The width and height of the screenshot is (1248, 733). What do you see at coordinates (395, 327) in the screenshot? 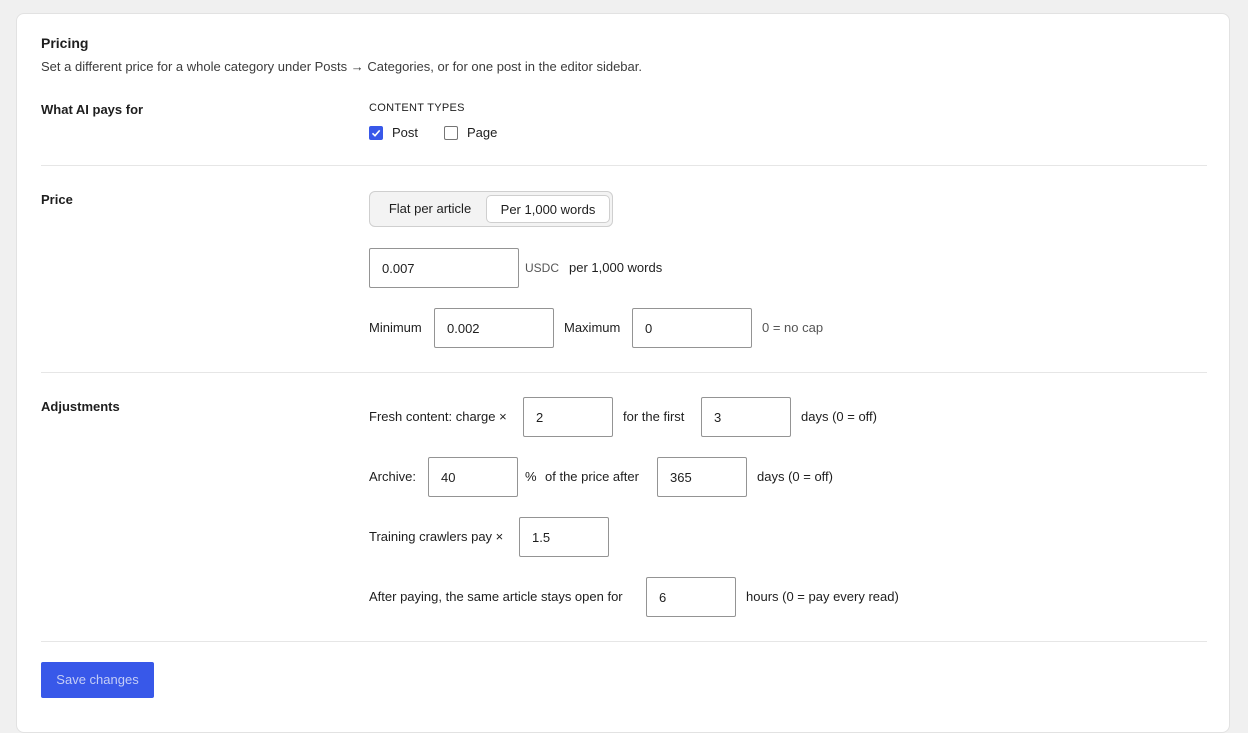
I see `minimum-label: Minimum` at bounding box center [395, 327].